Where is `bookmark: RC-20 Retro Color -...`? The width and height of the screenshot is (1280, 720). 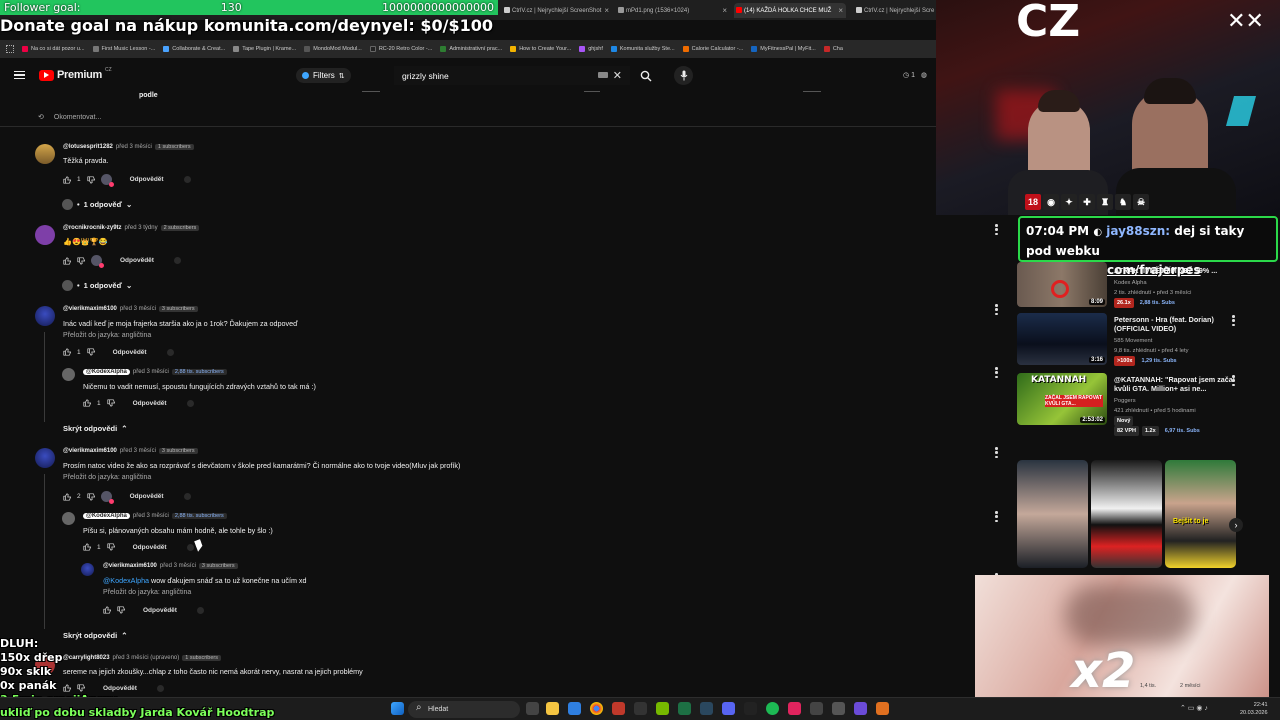
bookmark: RC-20 Retro Color -... is located at coordinates (400, 49).